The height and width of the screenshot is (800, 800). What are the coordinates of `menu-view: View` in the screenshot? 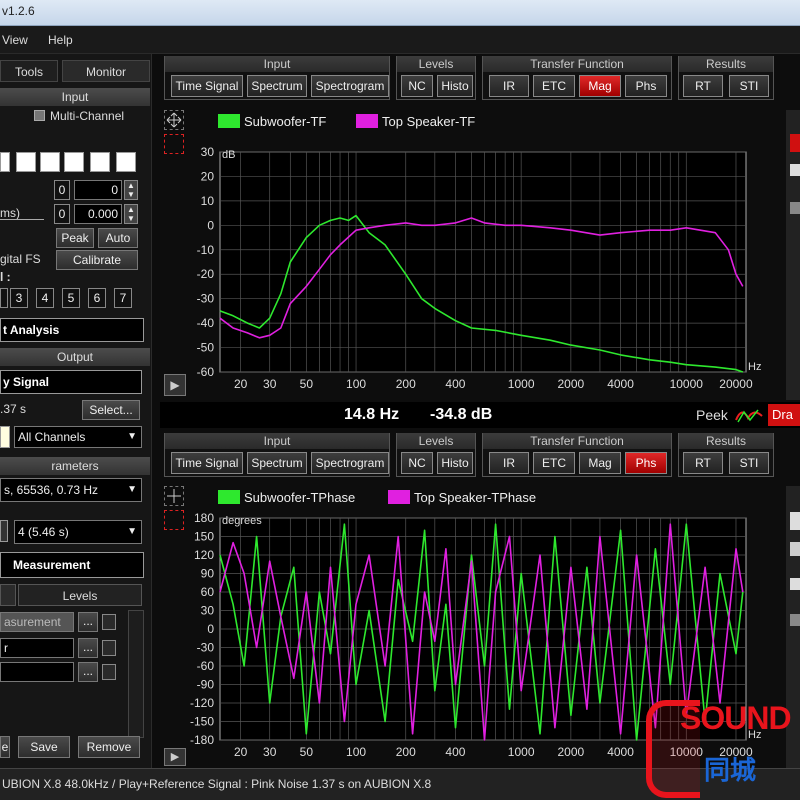 It's located at (15, 40).